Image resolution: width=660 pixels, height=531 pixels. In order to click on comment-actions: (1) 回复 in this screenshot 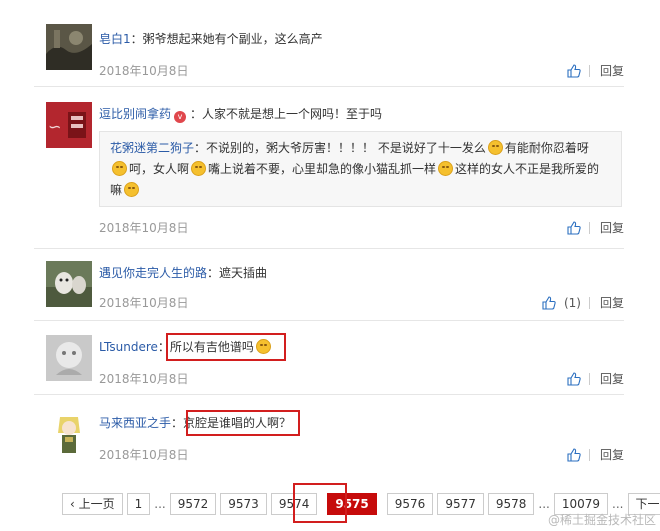, I will do `click(583, 302)`.